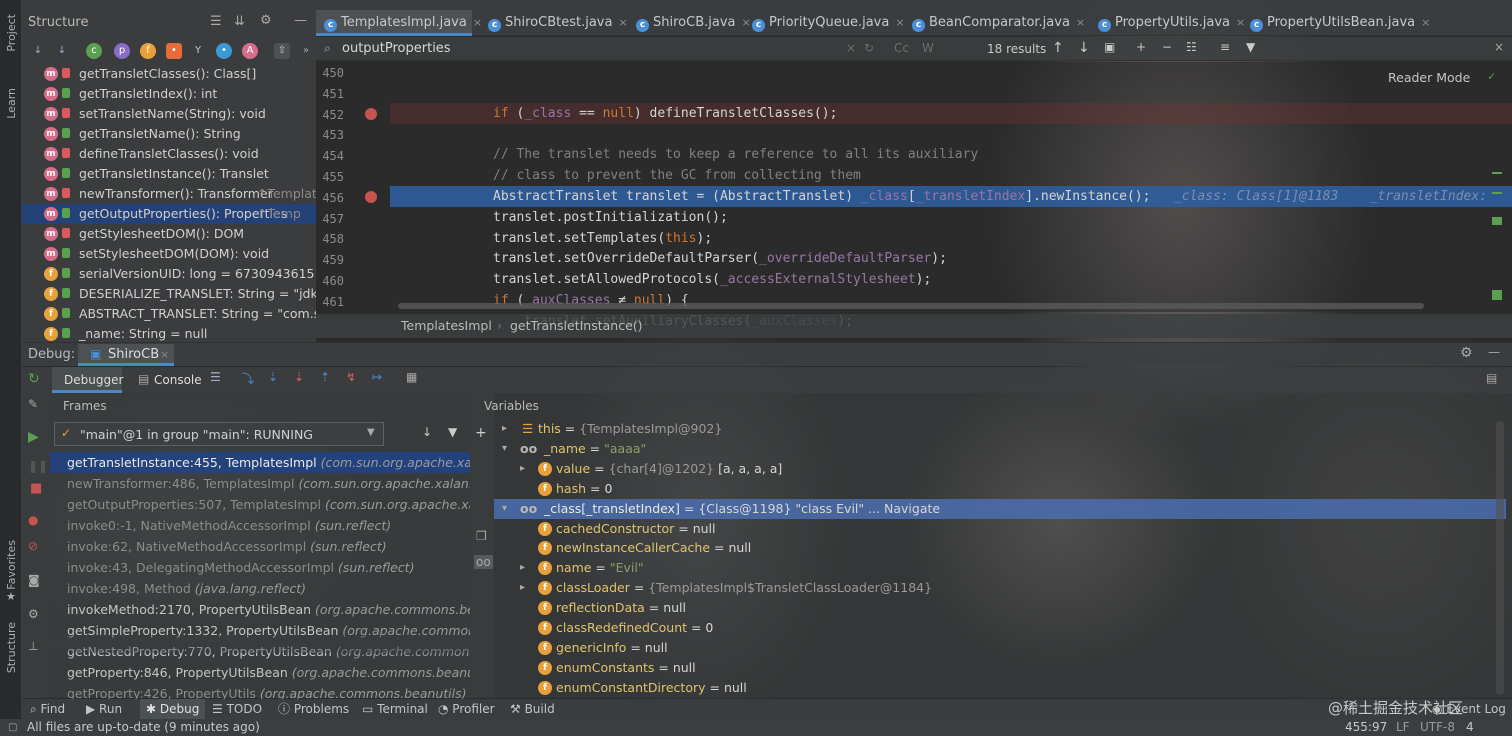 The width and height of the screenshot is (1512, 736). What do you see at coordinates (313, 709) in the screenshot?
I see `problems-tool: ⓘ Problems` at bounding box center [313, 709].